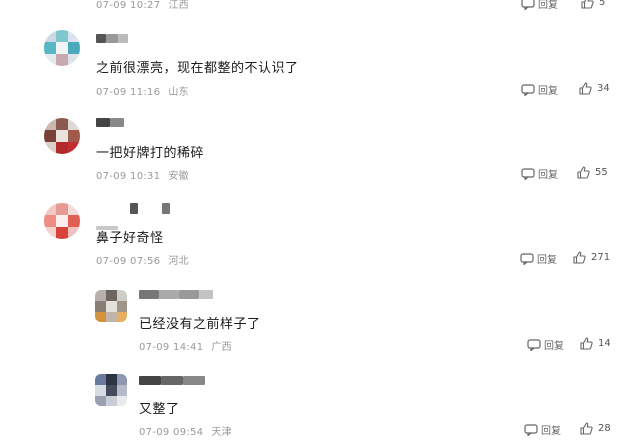  Describe the element at coordinates (601, 257) in the screenshot. I see `like-count: 271` at that location.